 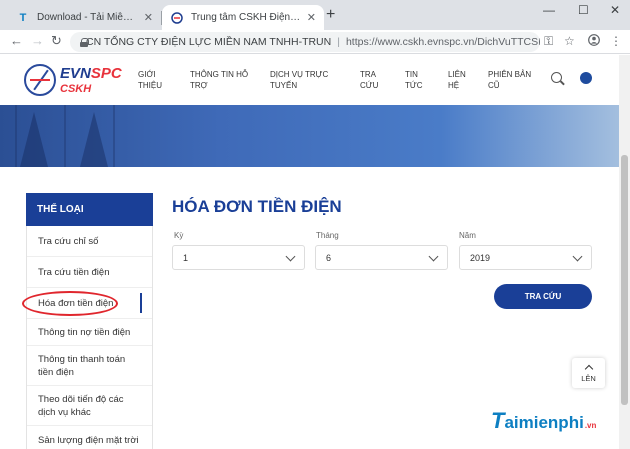 What do you see at coordinates (556, 77) in the screenshot?
I see `search-icon` at bounding box center [556, 77].